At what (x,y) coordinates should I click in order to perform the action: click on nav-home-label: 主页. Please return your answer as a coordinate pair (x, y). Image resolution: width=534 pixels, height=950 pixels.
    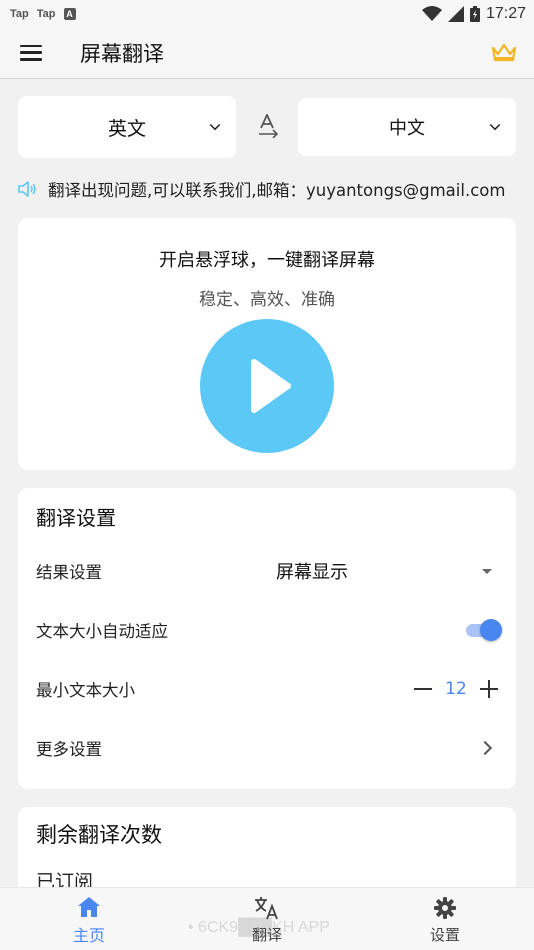
    Looking at the image, I should click on (88, 935).